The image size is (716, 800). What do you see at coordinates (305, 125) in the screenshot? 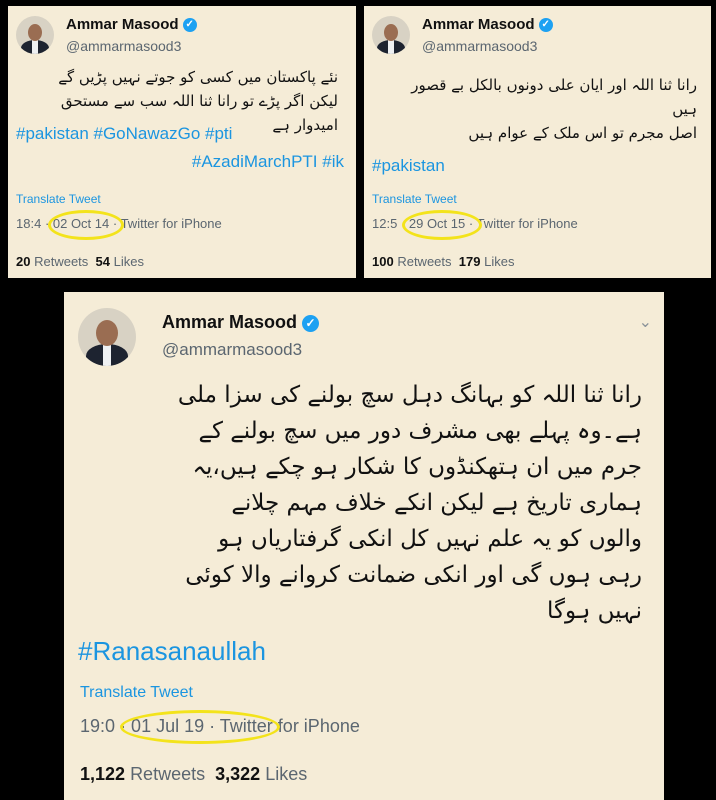
I see `tweet-text-line: امیدوار ہے` at bounding box center [305, 125].